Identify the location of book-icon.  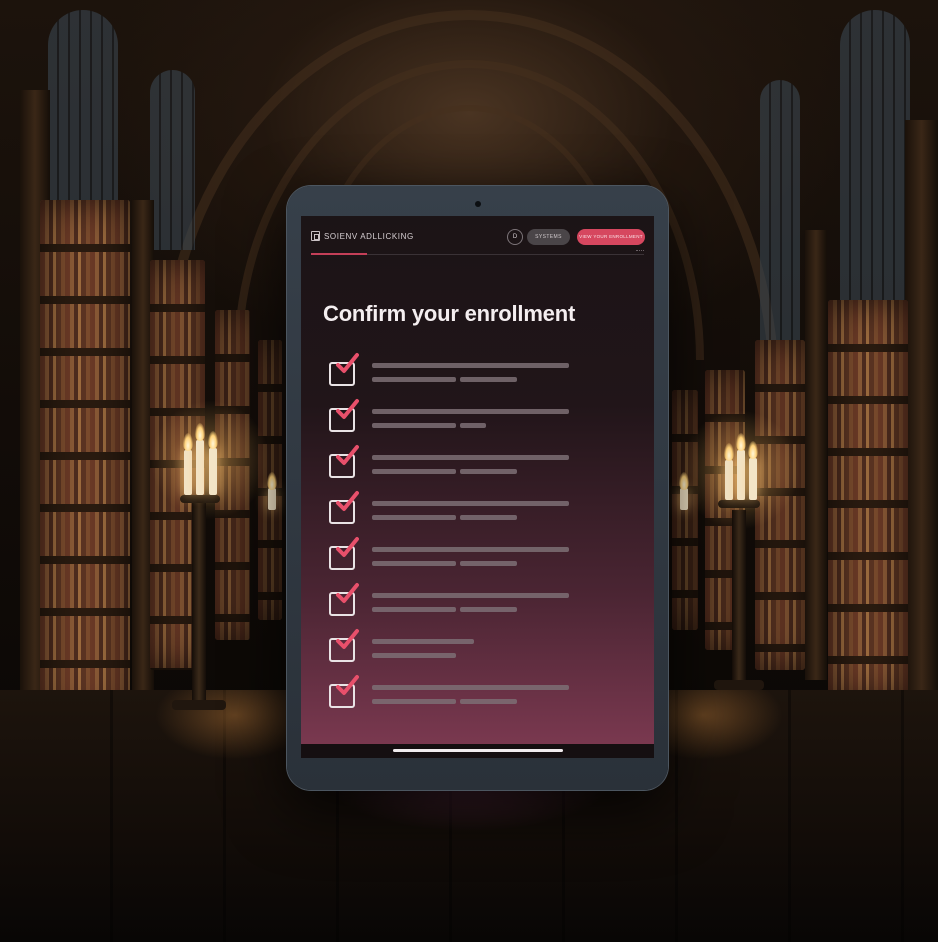
(315, 236).